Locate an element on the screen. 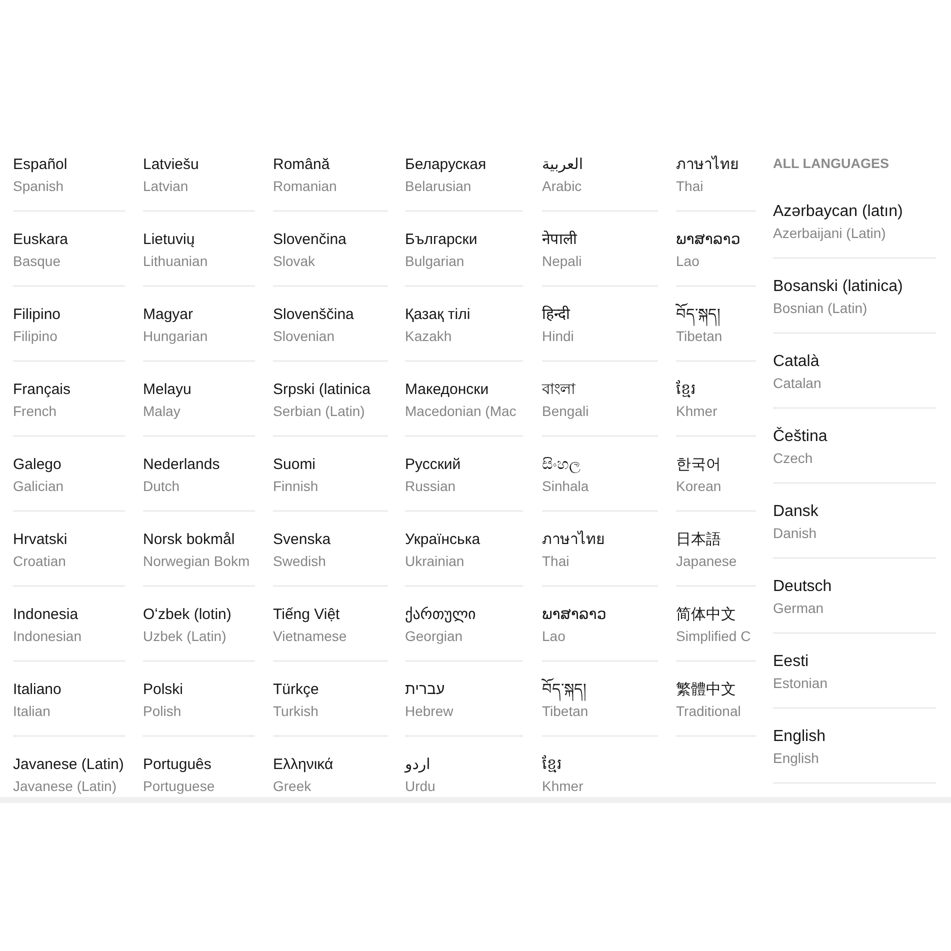  language-translation: Filipino is located at coordinates (35, 336).